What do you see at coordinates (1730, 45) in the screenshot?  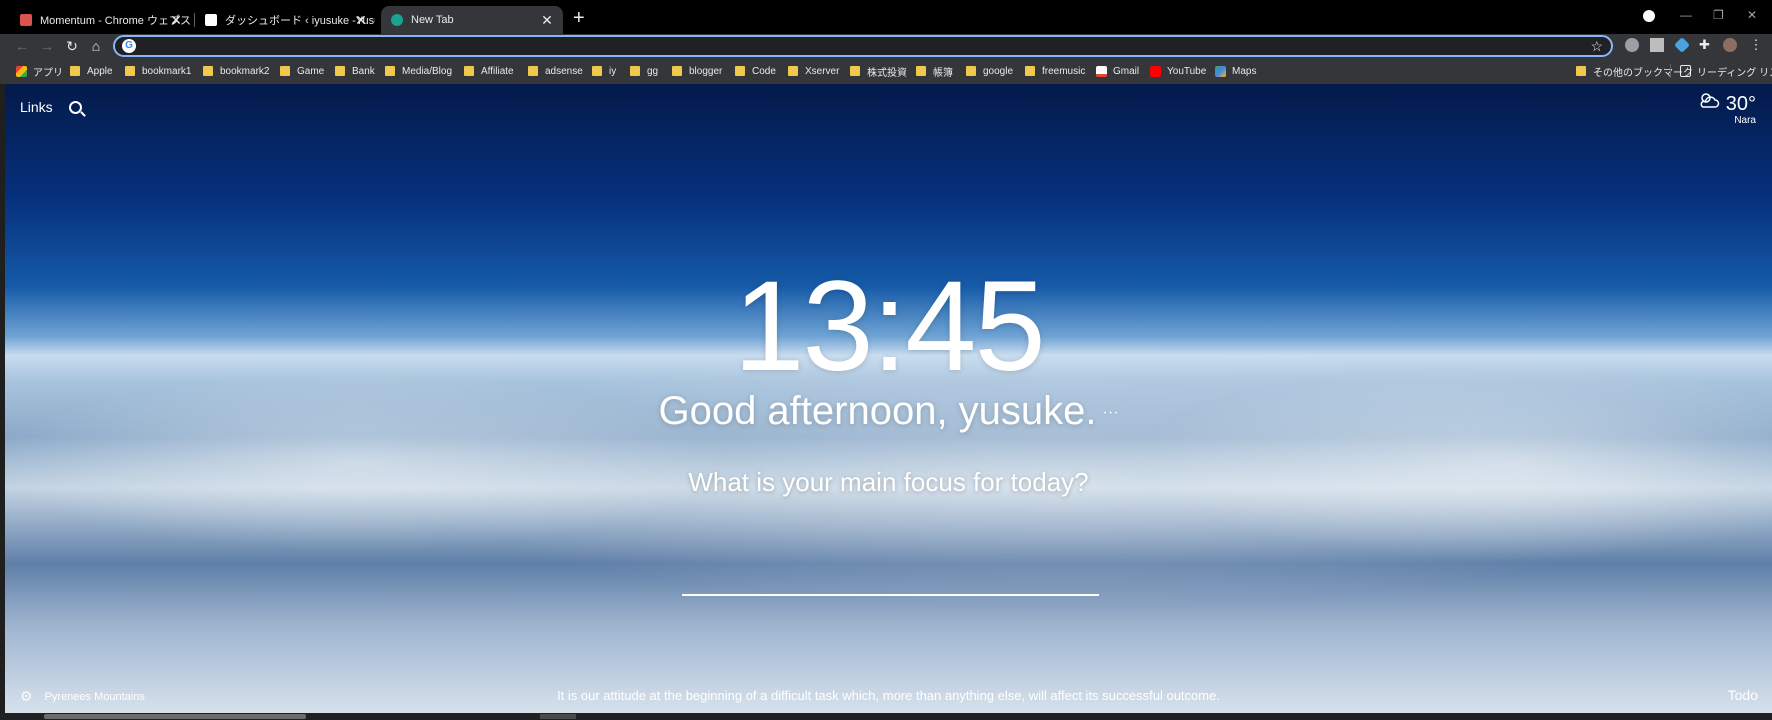 I see `avatar` at bounding box center [1730, 45].